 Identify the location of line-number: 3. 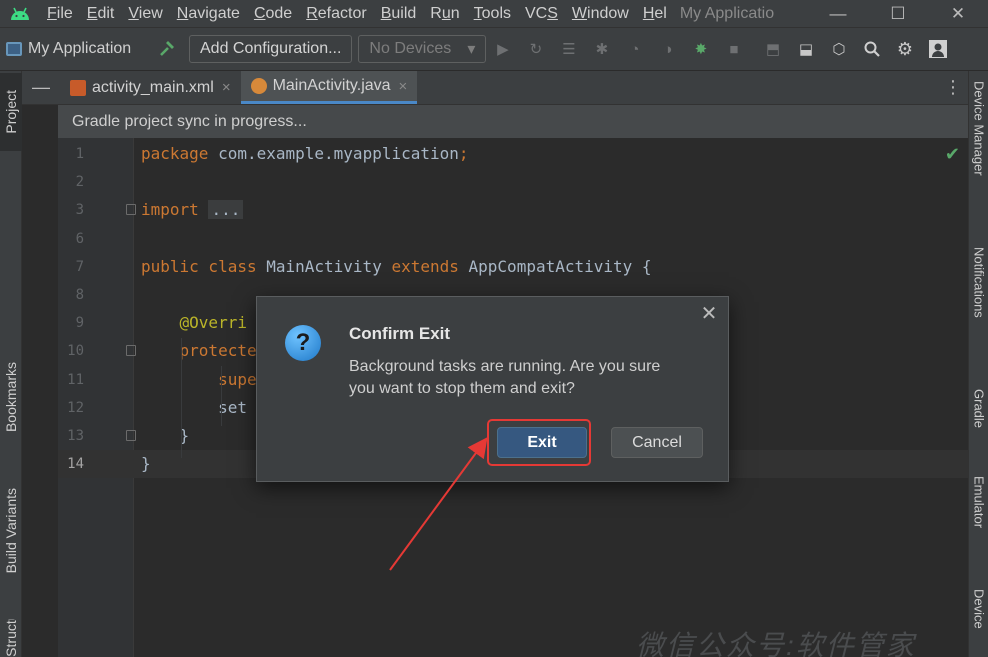
(79, 210).